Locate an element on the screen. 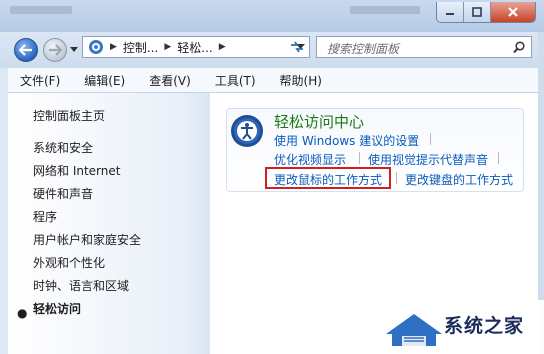  refresh-icon is located at coordinates (297, 47).